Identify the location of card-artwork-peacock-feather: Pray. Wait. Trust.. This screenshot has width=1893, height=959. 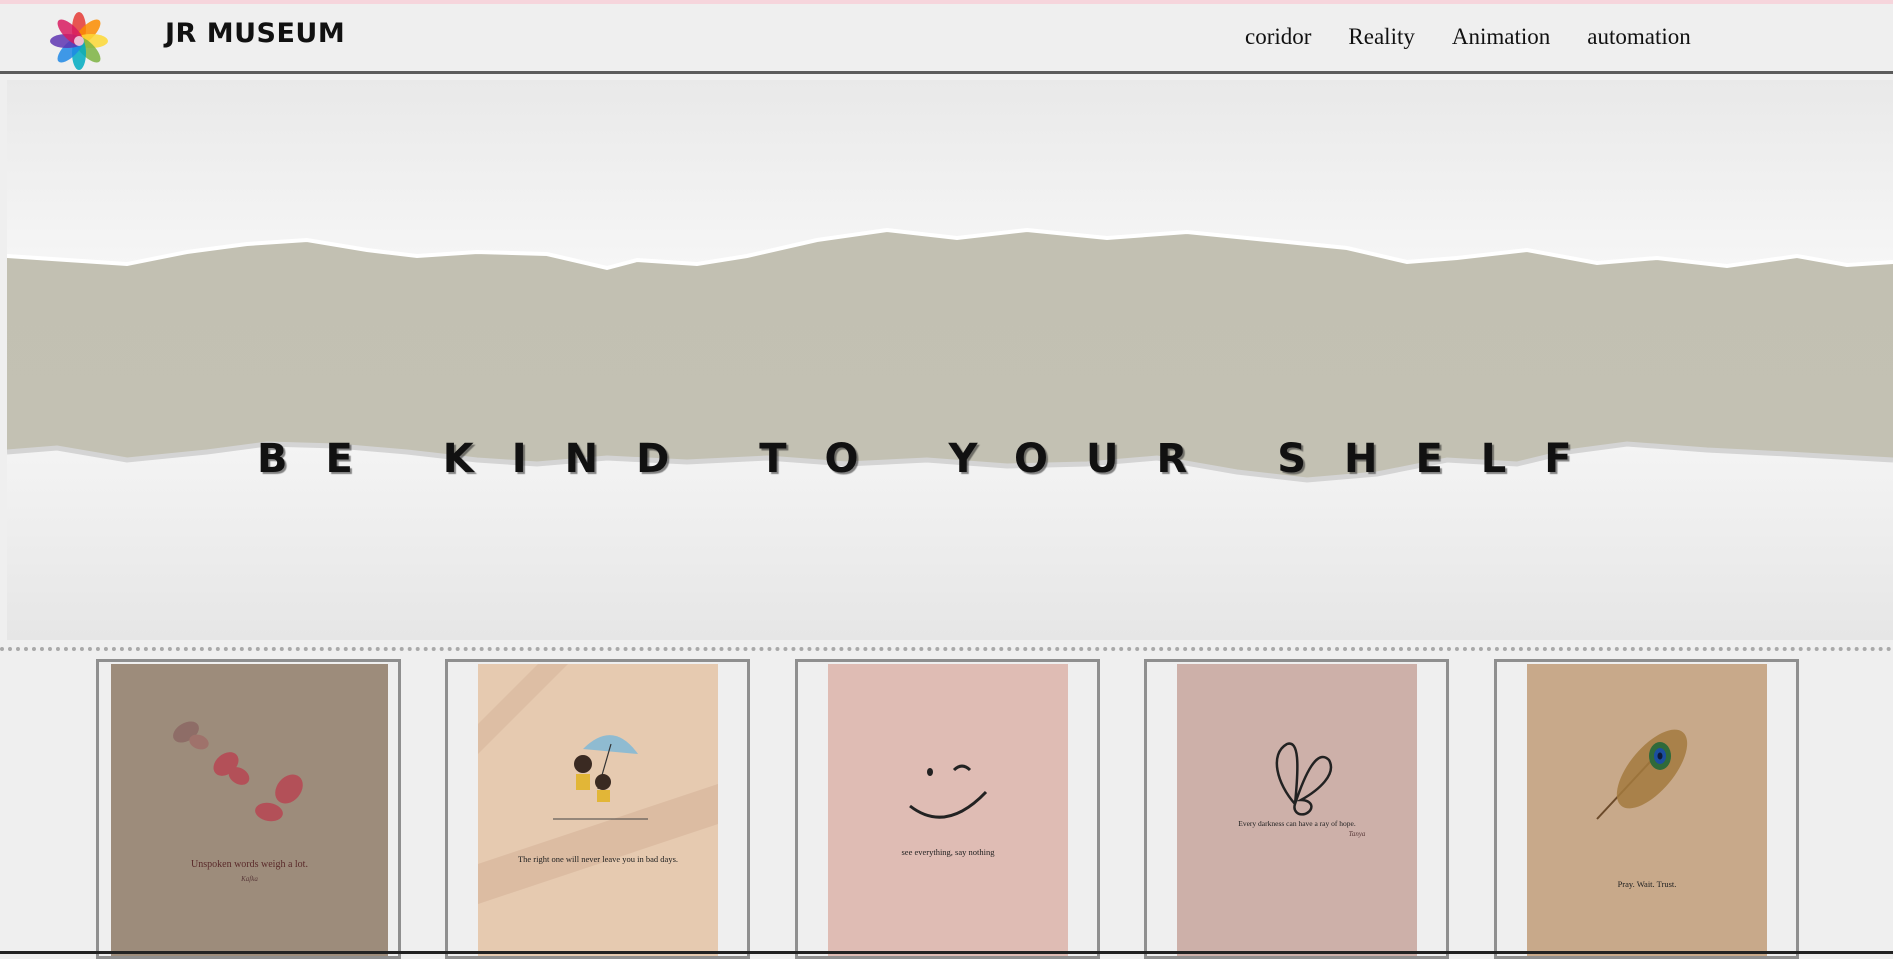
(1647, 810).